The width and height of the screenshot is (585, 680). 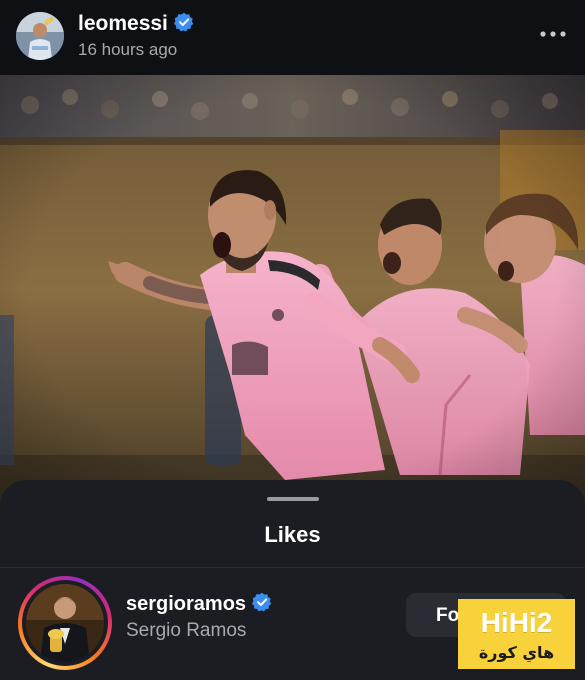 What do you see at coordinates (123, 23) in the screenshot?
I see `post-username-text: leomessi` at bounding box center [123, 23].